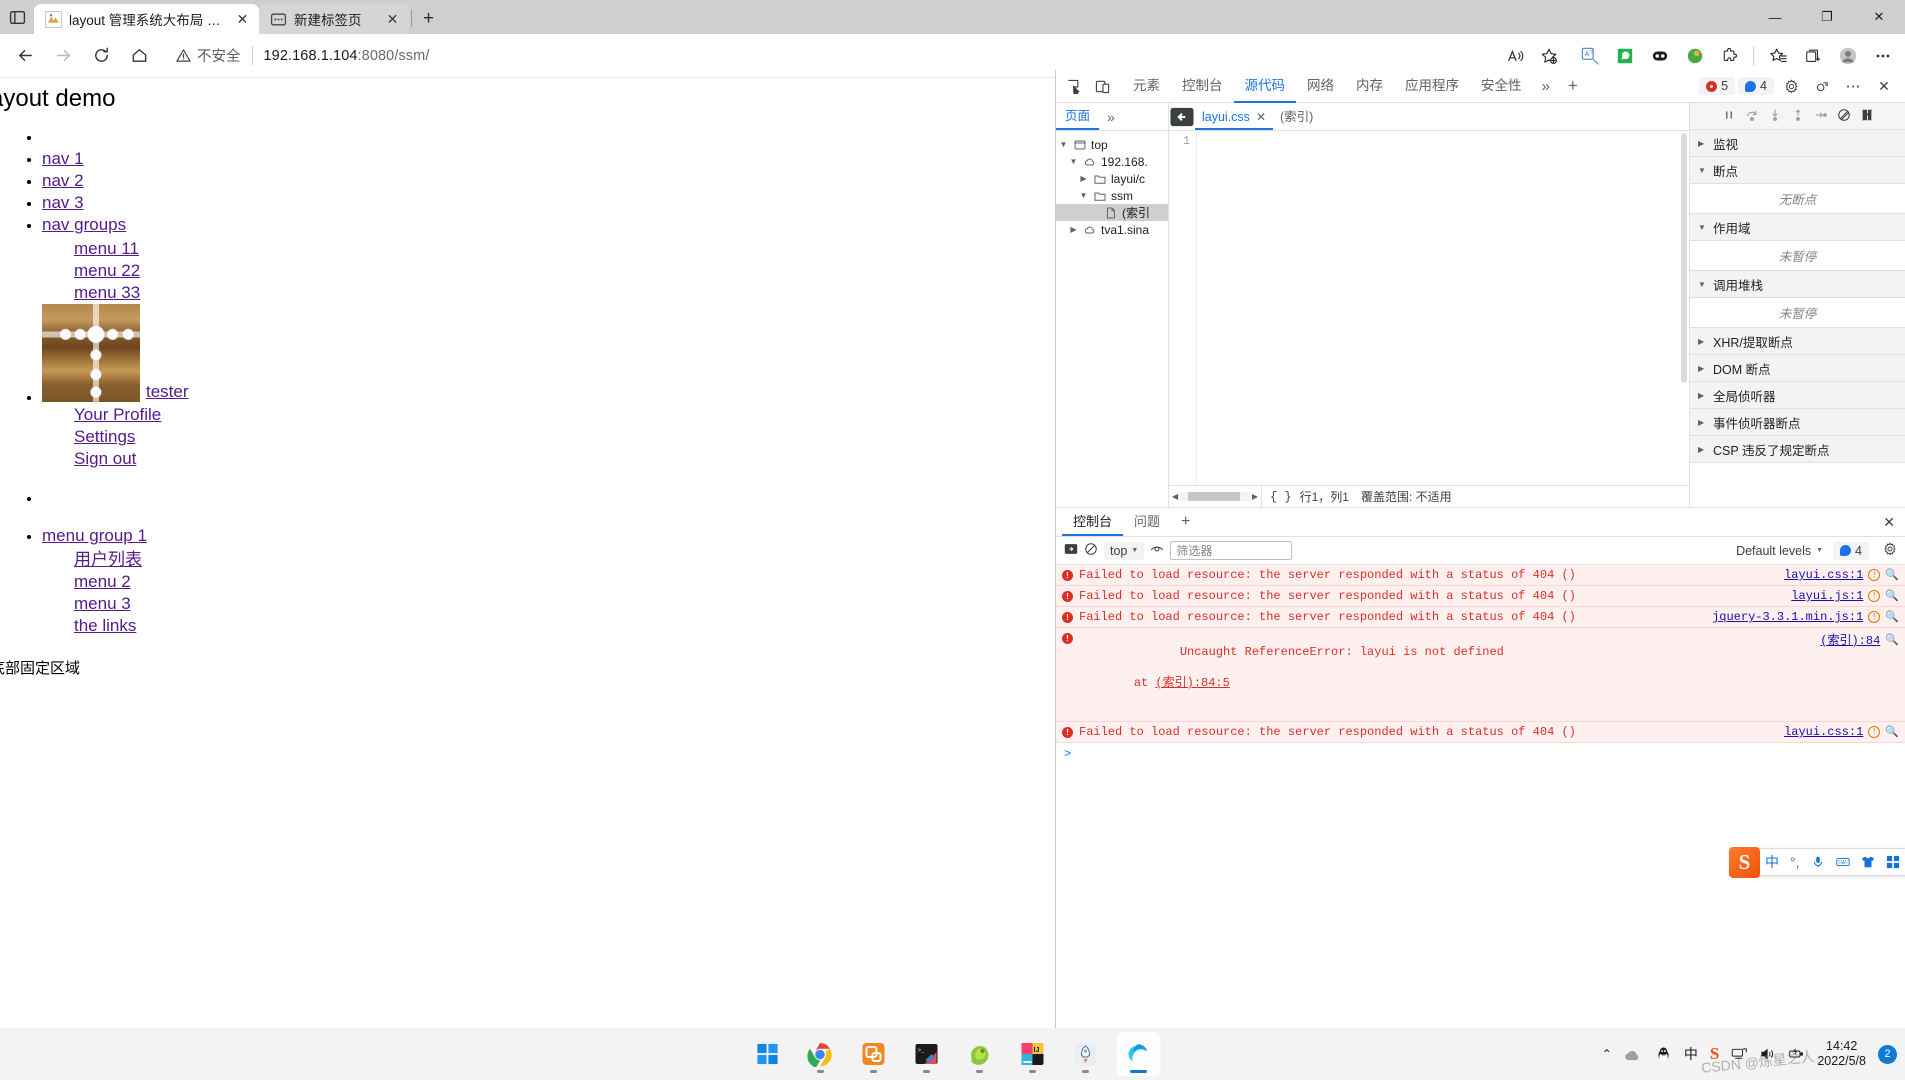 This screenshot has height=1080, width=1905. What do you see at coordinates (1893, 862) in the screenshot?
I see `ime-apps-icon` at bounding box center [1893, 862].